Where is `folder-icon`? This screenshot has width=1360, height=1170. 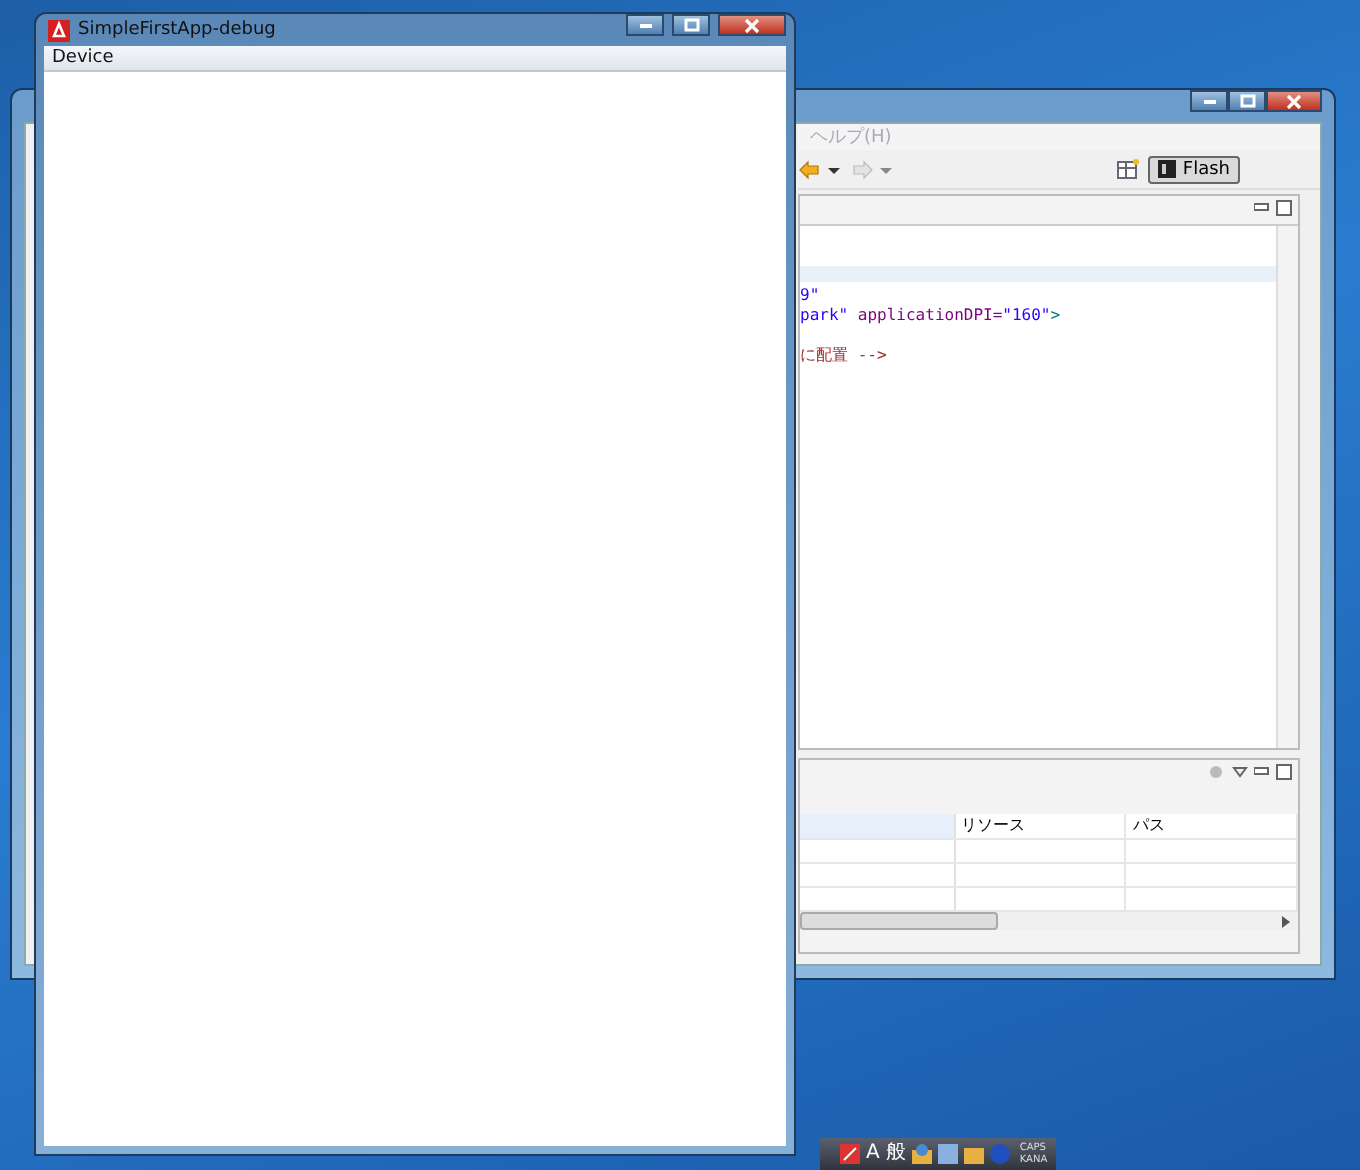 folder-icon is located at coordinates (973, 1154).